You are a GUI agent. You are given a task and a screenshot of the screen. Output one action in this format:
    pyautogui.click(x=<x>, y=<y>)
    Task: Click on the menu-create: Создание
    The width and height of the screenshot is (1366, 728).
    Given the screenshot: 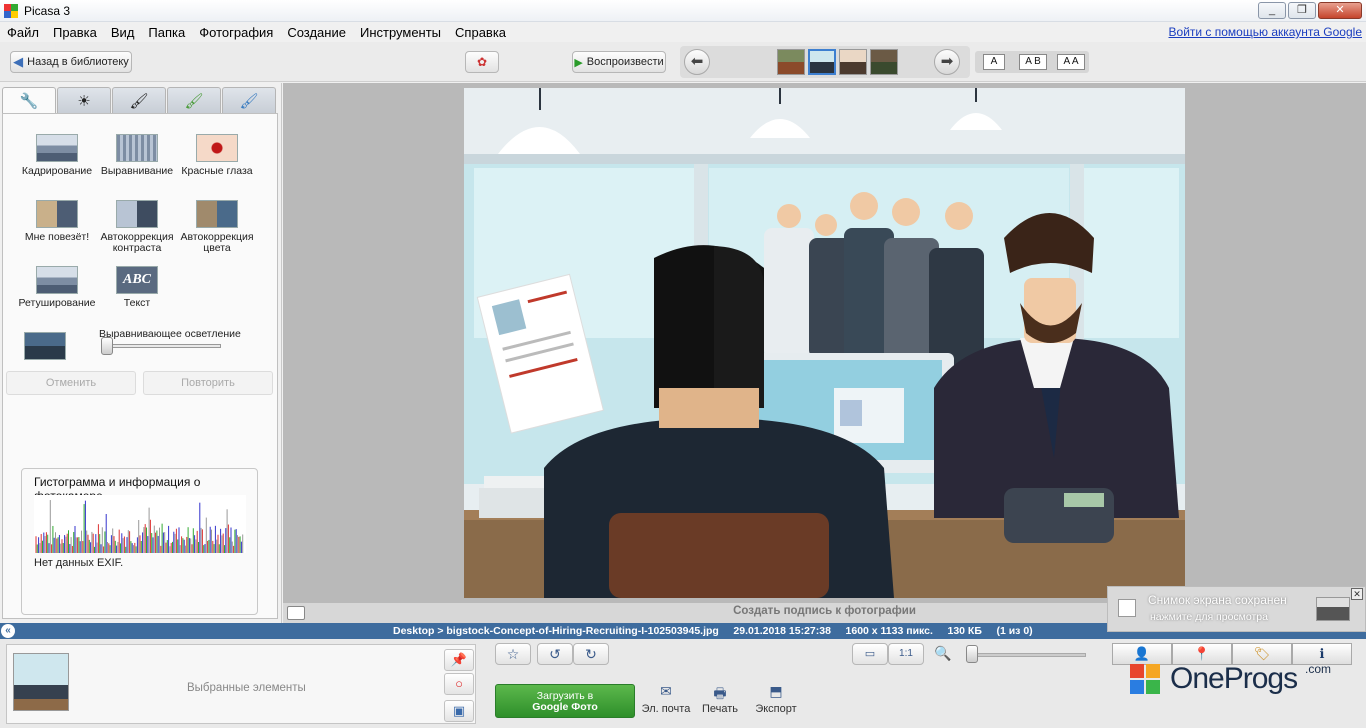 What is the action you would take?
    pyautogui.click(x=316, y=32)
    